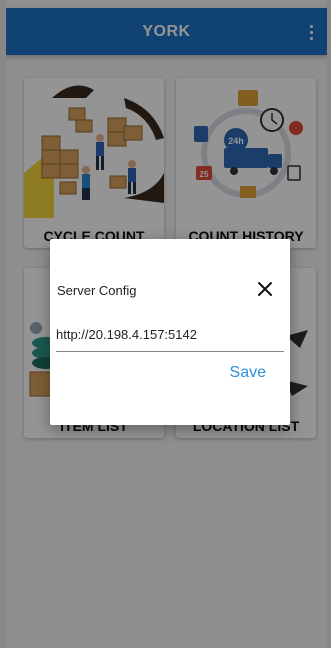 The image size is (331, 648). I want to click on save-button: Save, so click(248, 373).